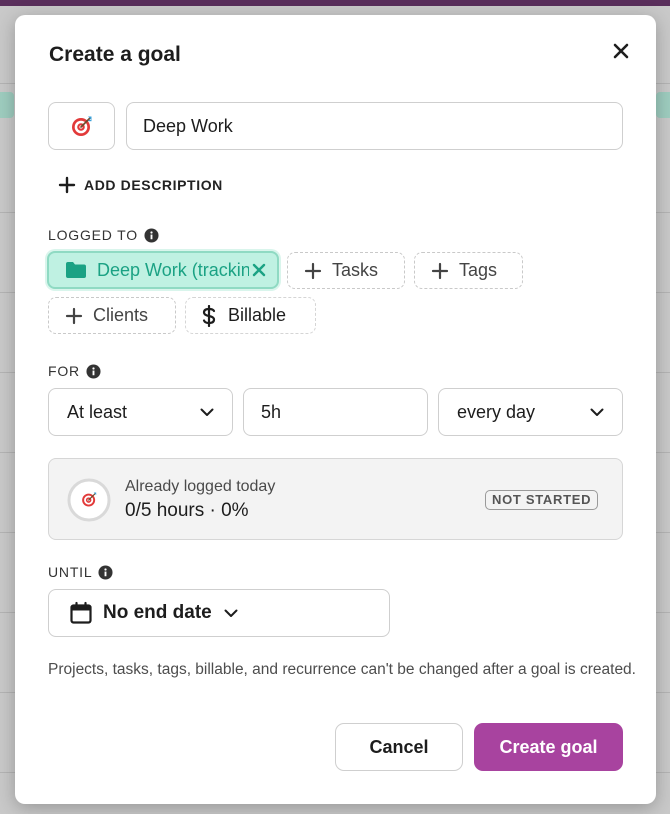 This screenshot has height=814, width=670. What do you see at coordinates (121, 315) in the screenshot?
I see `add-clients-label: Clients` at bounding box center [121, 315].